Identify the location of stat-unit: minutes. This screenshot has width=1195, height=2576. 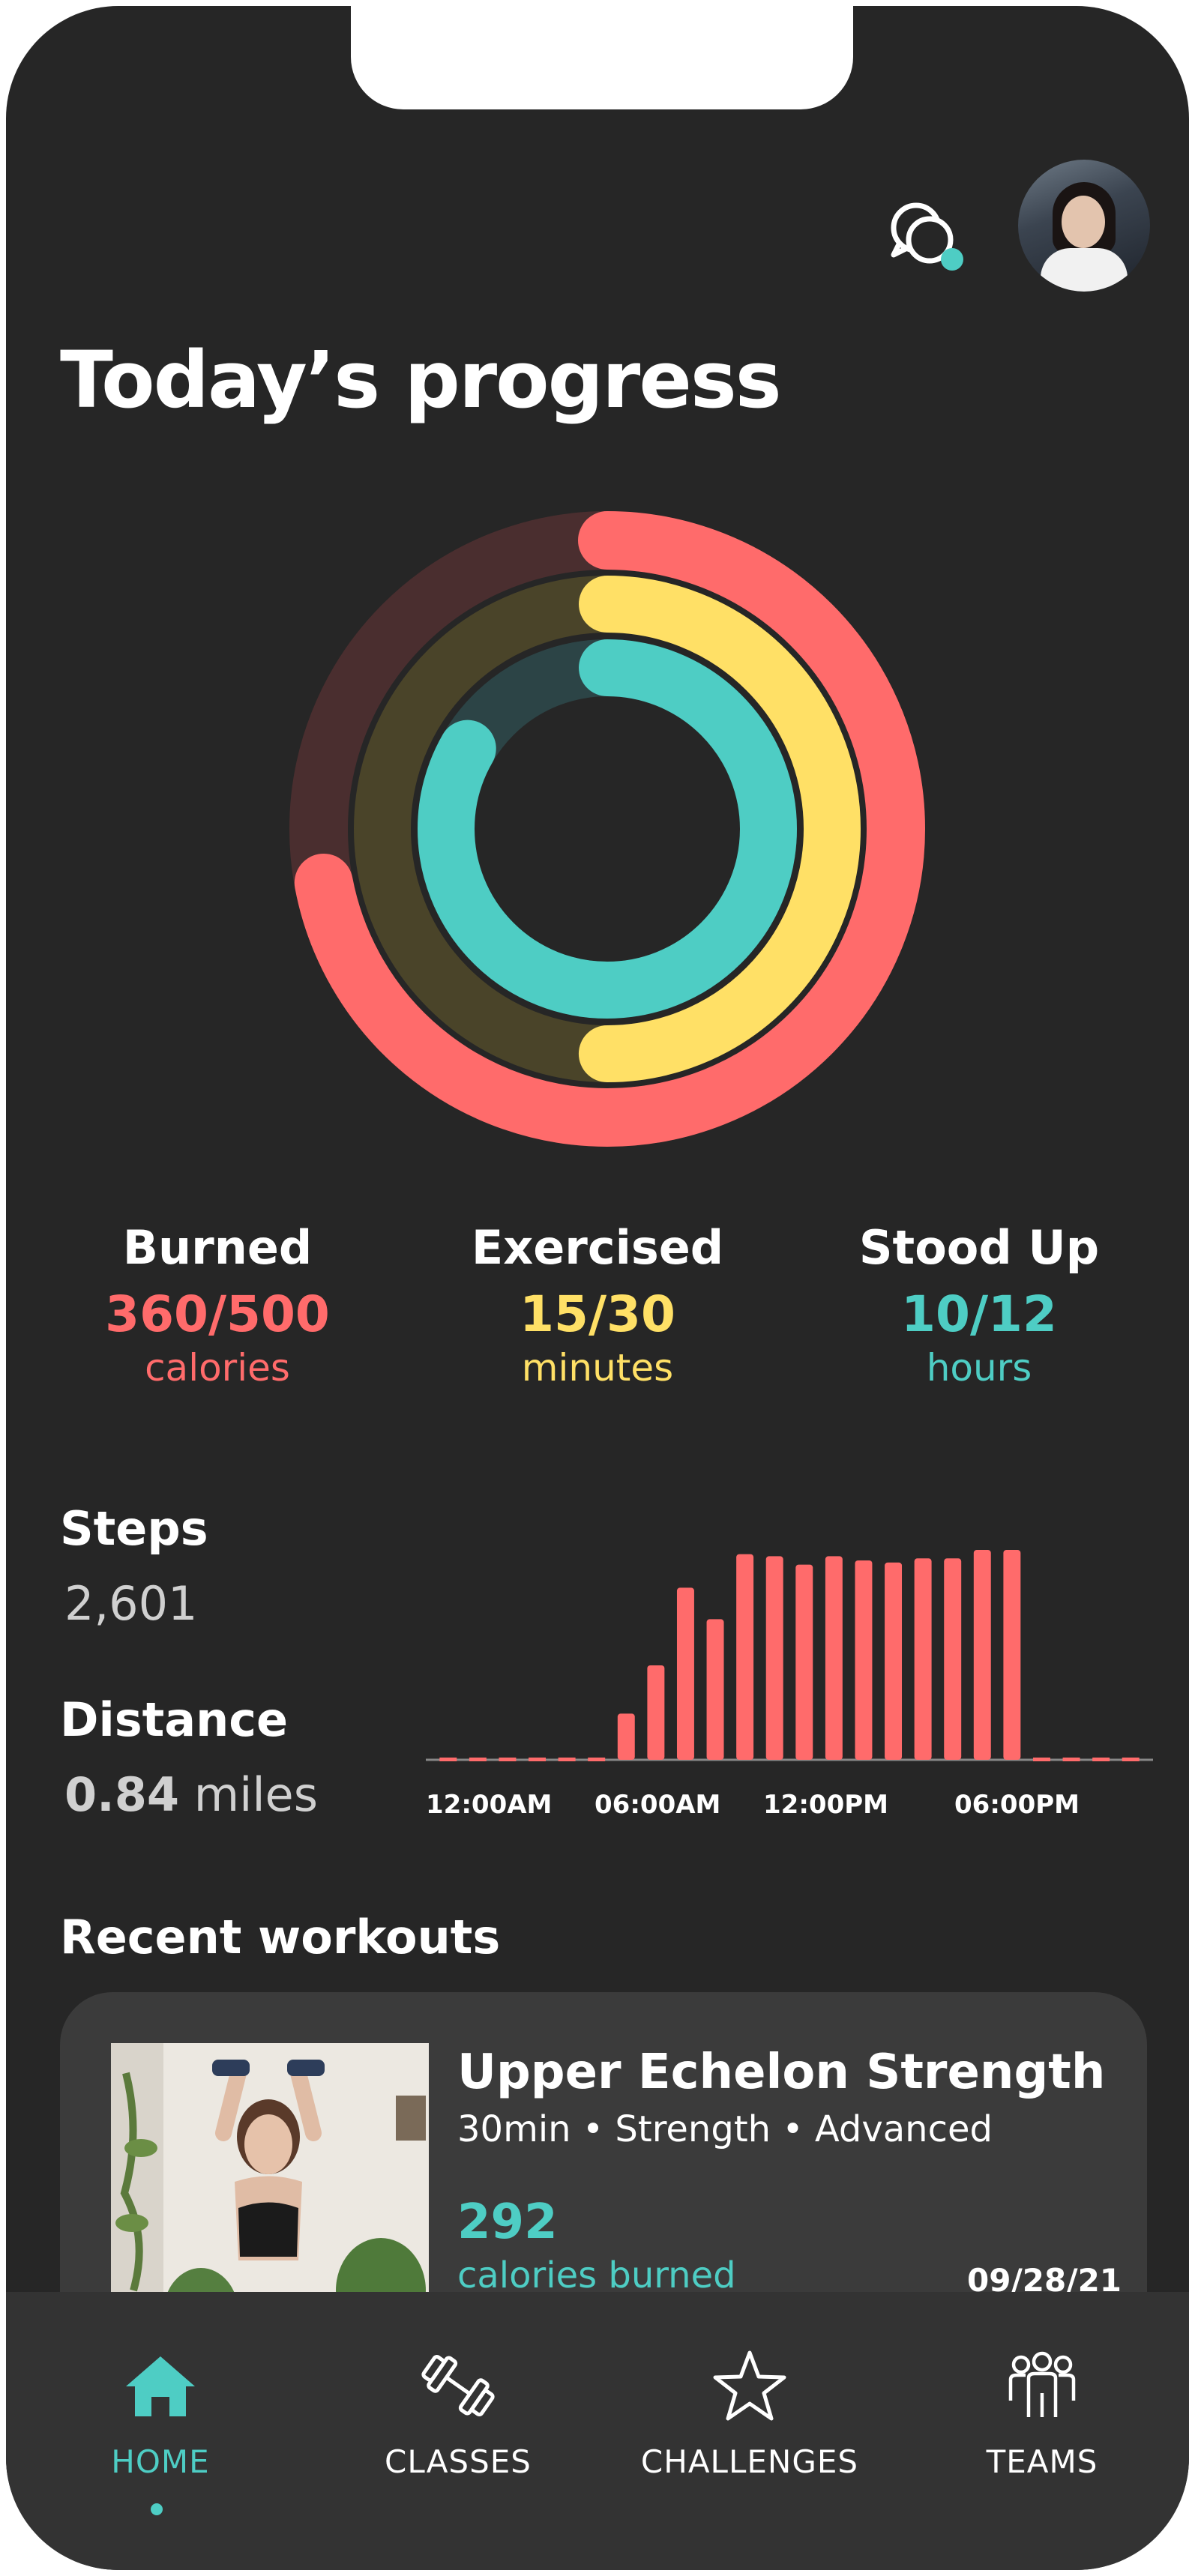
(597, 1368).